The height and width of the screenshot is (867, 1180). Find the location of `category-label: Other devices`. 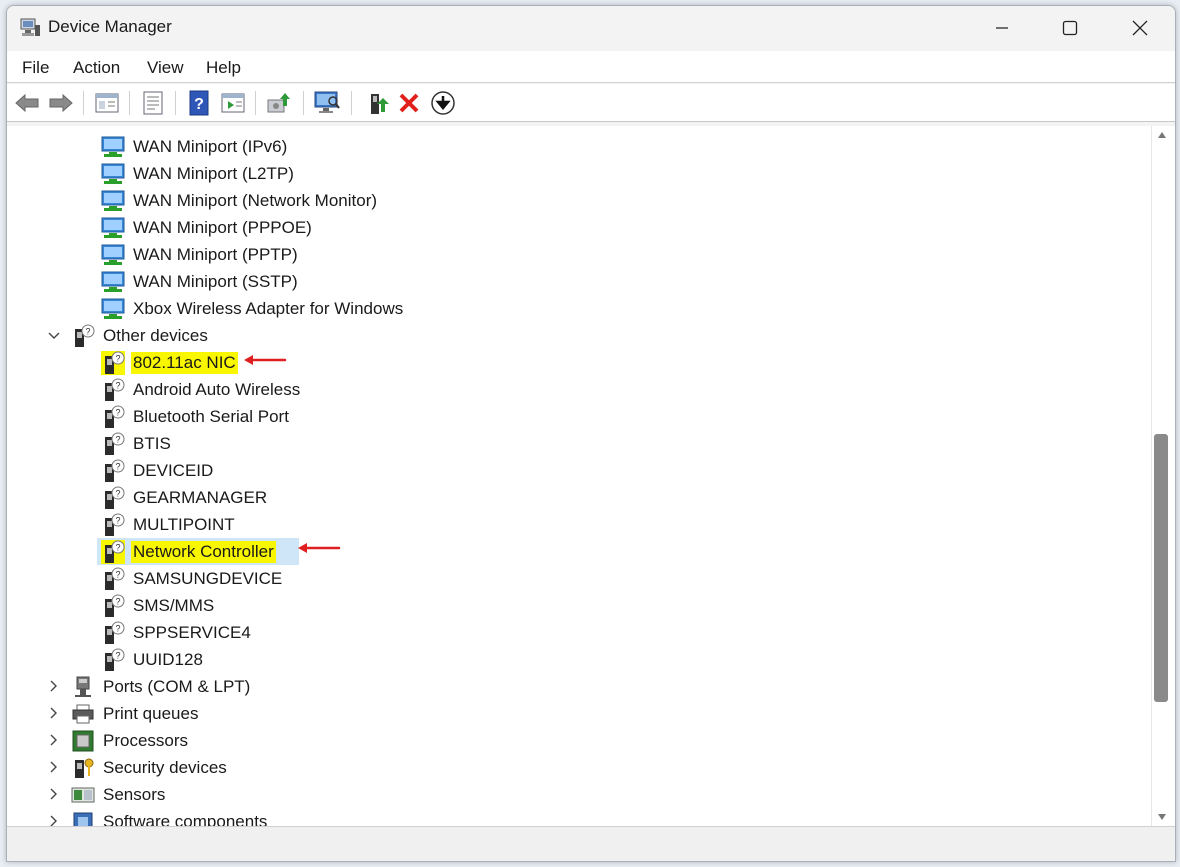

category-label: Other devices is located at coordinates (155, 335).